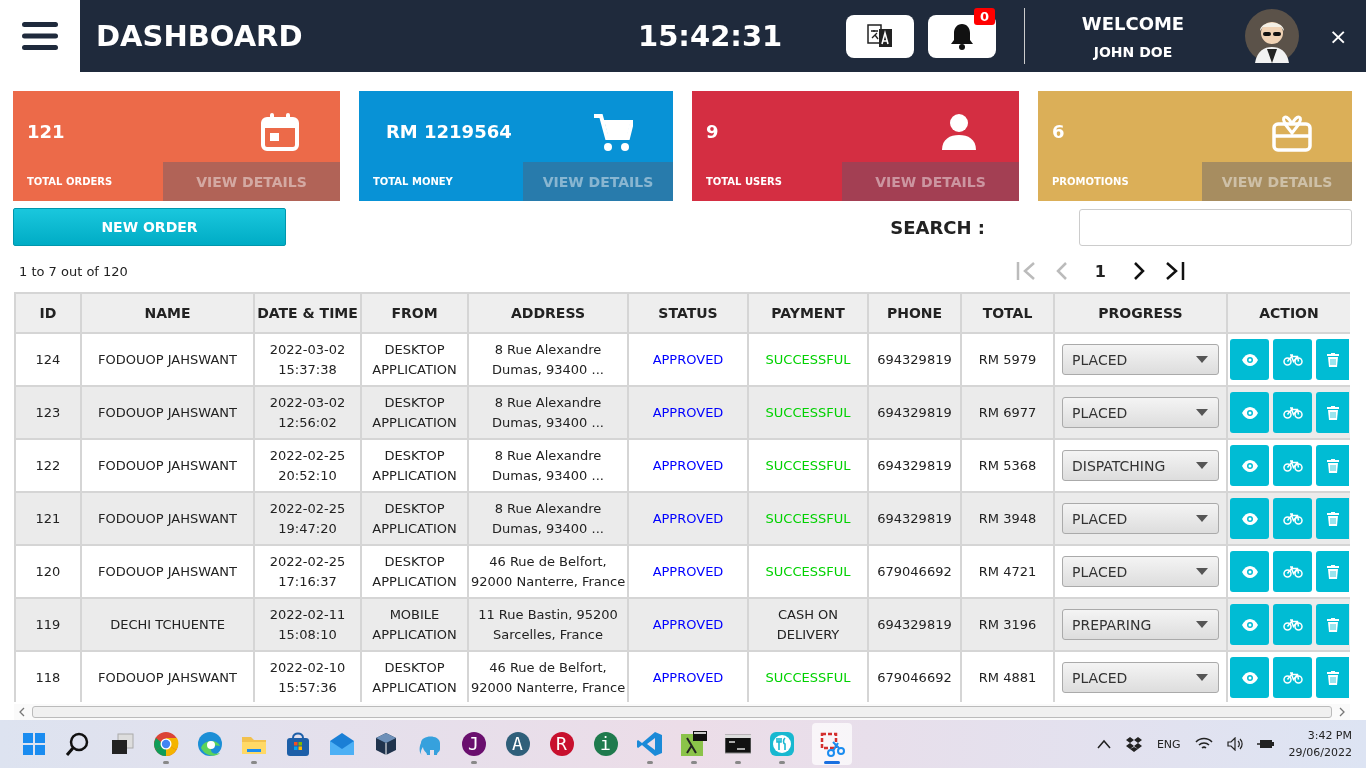 The height and width of the screenshot is (768, 1366). Describe the element at coordinates (984, 16) in the screenshot. I see `notification-badge: 0` at that location.